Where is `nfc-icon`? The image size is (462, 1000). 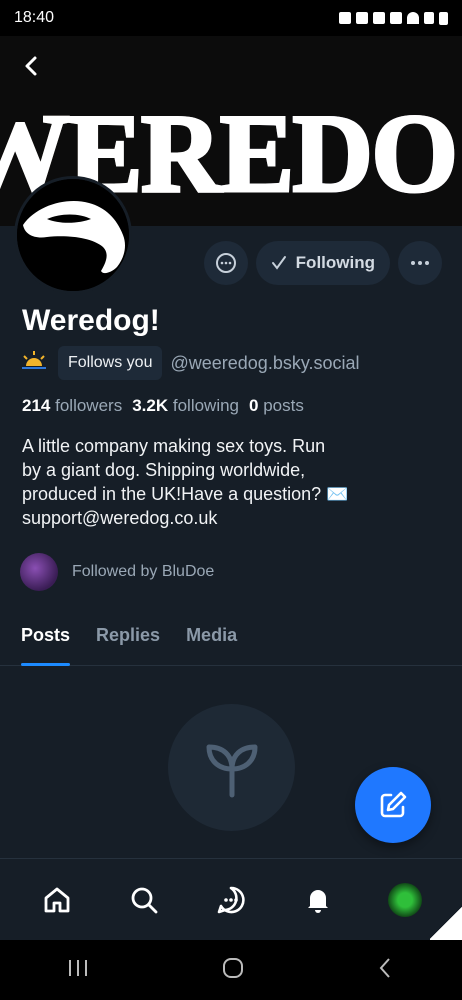 nfc-icon is located at coordinates (362, 18).